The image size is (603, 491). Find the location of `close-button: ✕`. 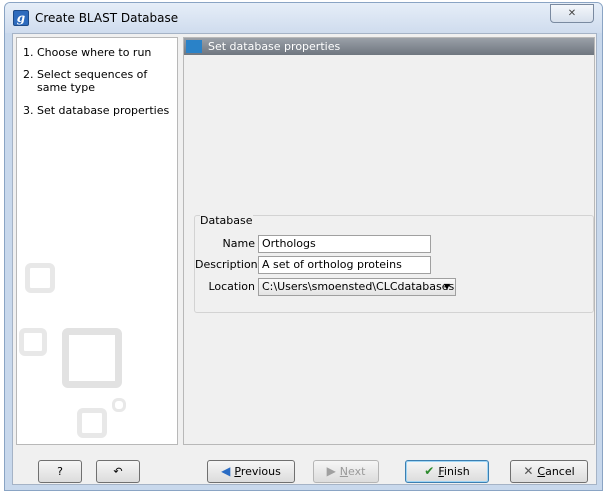

close-button: ✕ is located at coordinates (572, 13).